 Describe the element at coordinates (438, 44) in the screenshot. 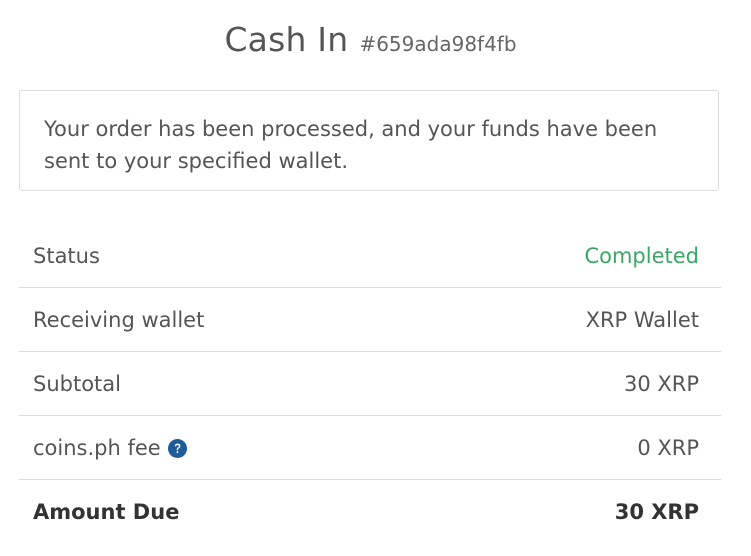

I see `order-id: #659ada98f4fb` at that location.